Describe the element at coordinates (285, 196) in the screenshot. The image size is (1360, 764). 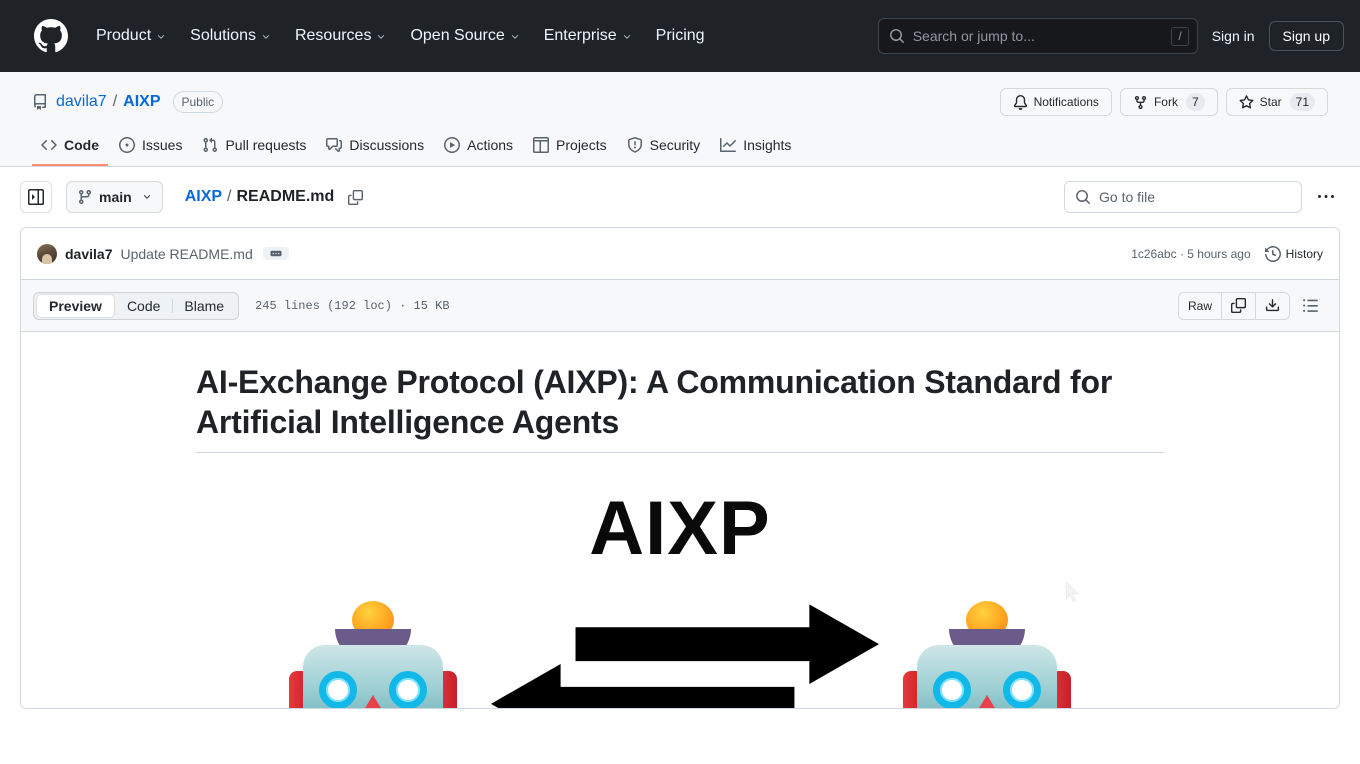
I see `breadcrumb-current-file: README.md` at that location.